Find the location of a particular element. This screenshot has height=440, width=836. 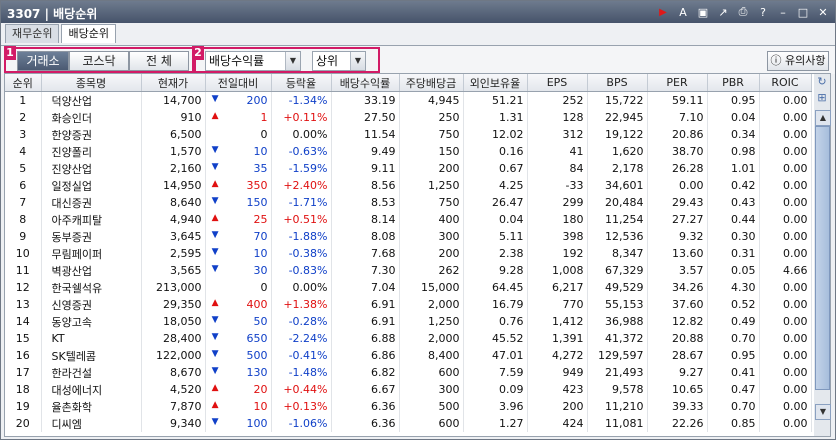

col-header-price: 현재가 is located at coordinates (173, 83).